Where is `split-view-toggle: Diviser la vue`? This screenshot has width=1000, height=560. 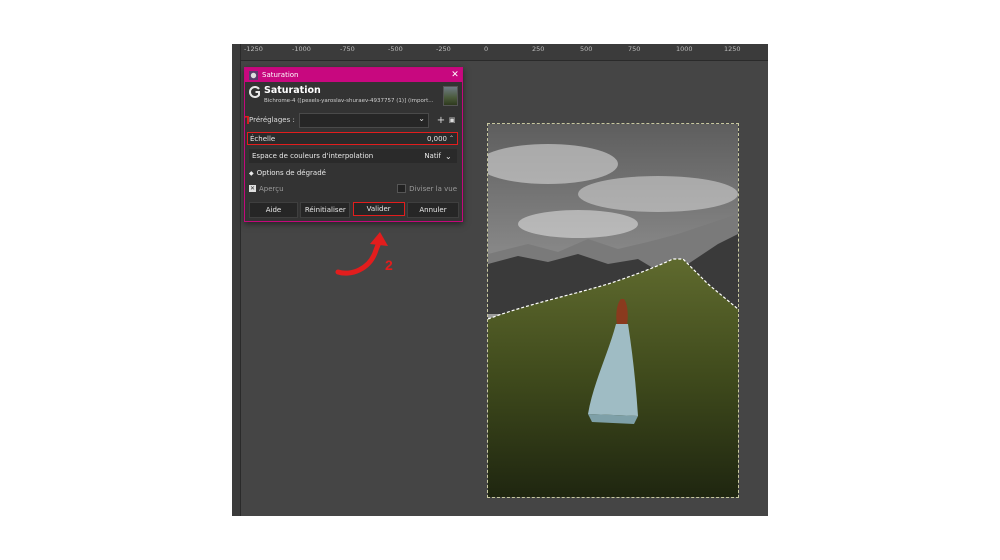
split-view-toggle: Diviser la vue is located at coordinates (427, 188).